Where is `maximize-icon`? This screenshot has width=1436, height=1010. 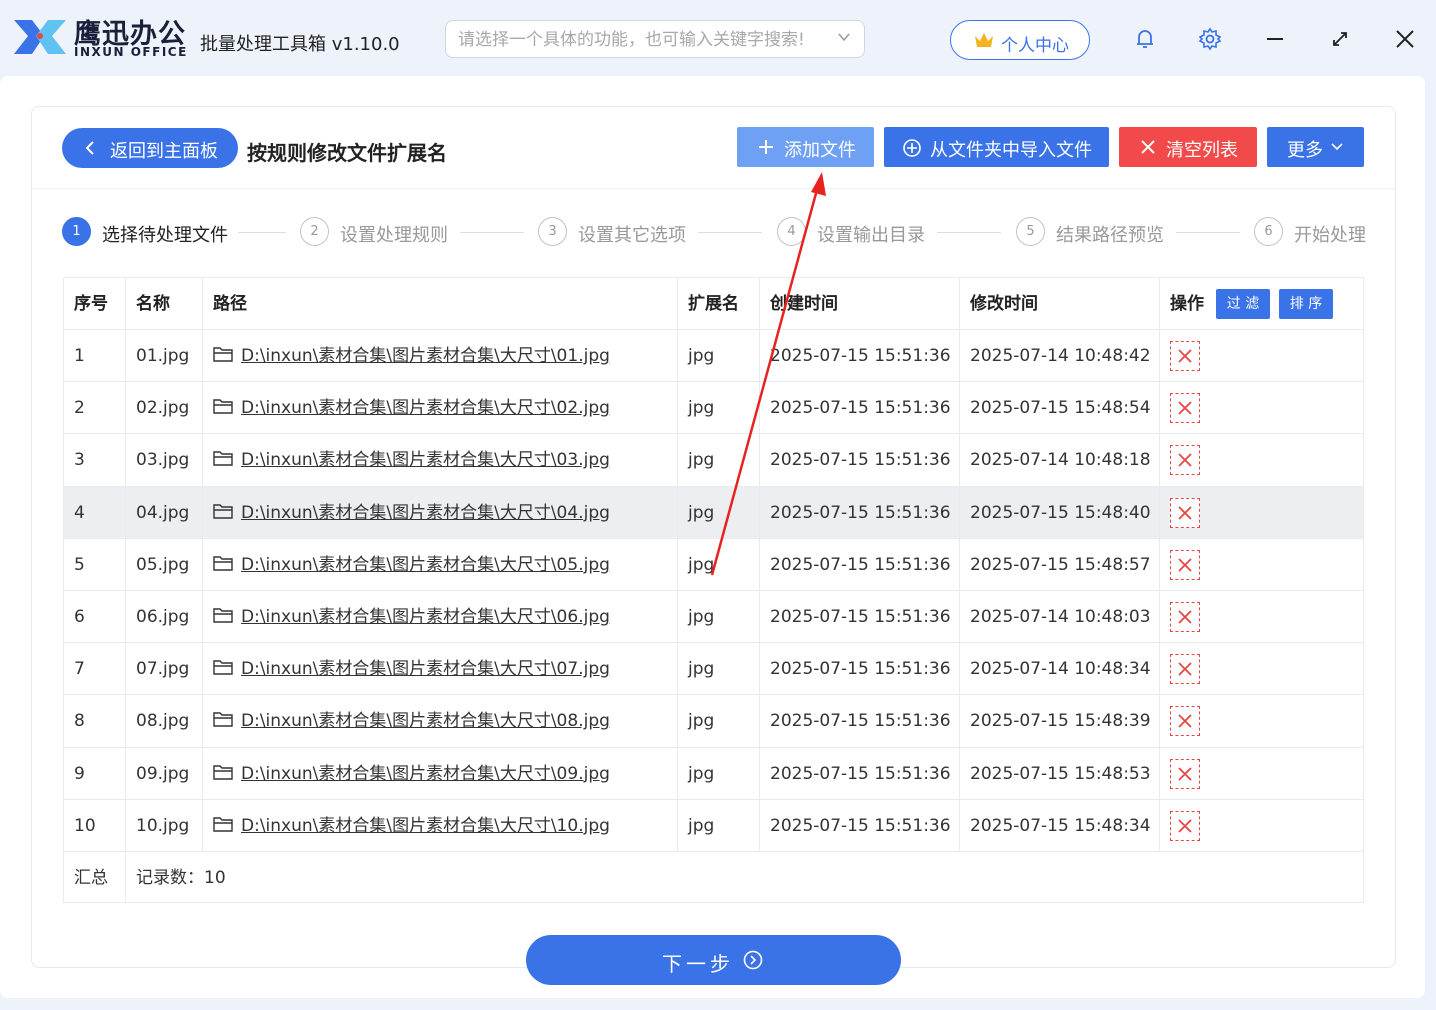 maximize-icon is located at coordinates (1340, 39).